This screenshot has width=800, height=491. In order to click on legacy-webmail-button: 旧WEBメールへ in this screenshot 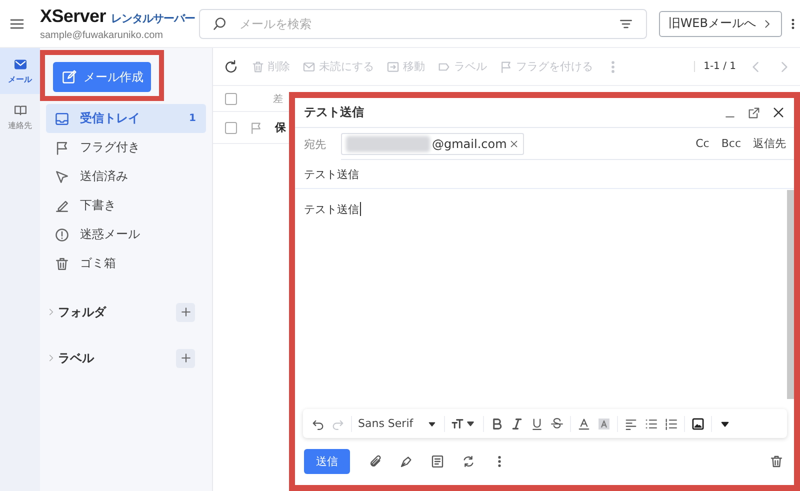, I will do `click(720, 23)`.